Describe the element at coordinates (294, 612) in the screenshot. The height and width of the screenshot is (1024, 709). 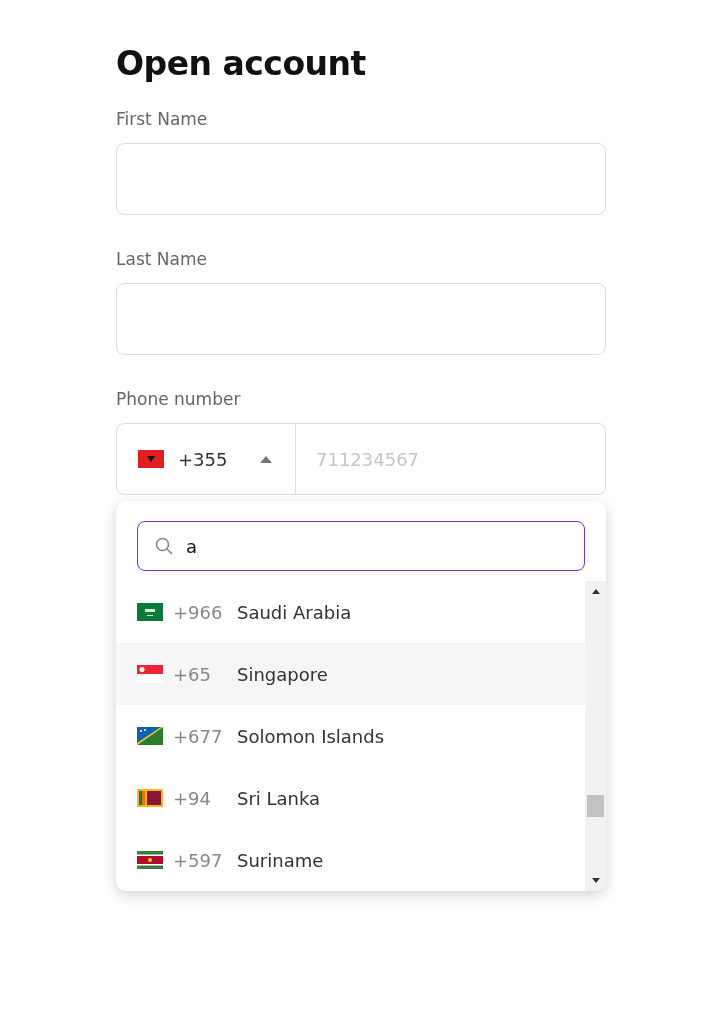
I see `country-name: Saudi Arabia` at that location.